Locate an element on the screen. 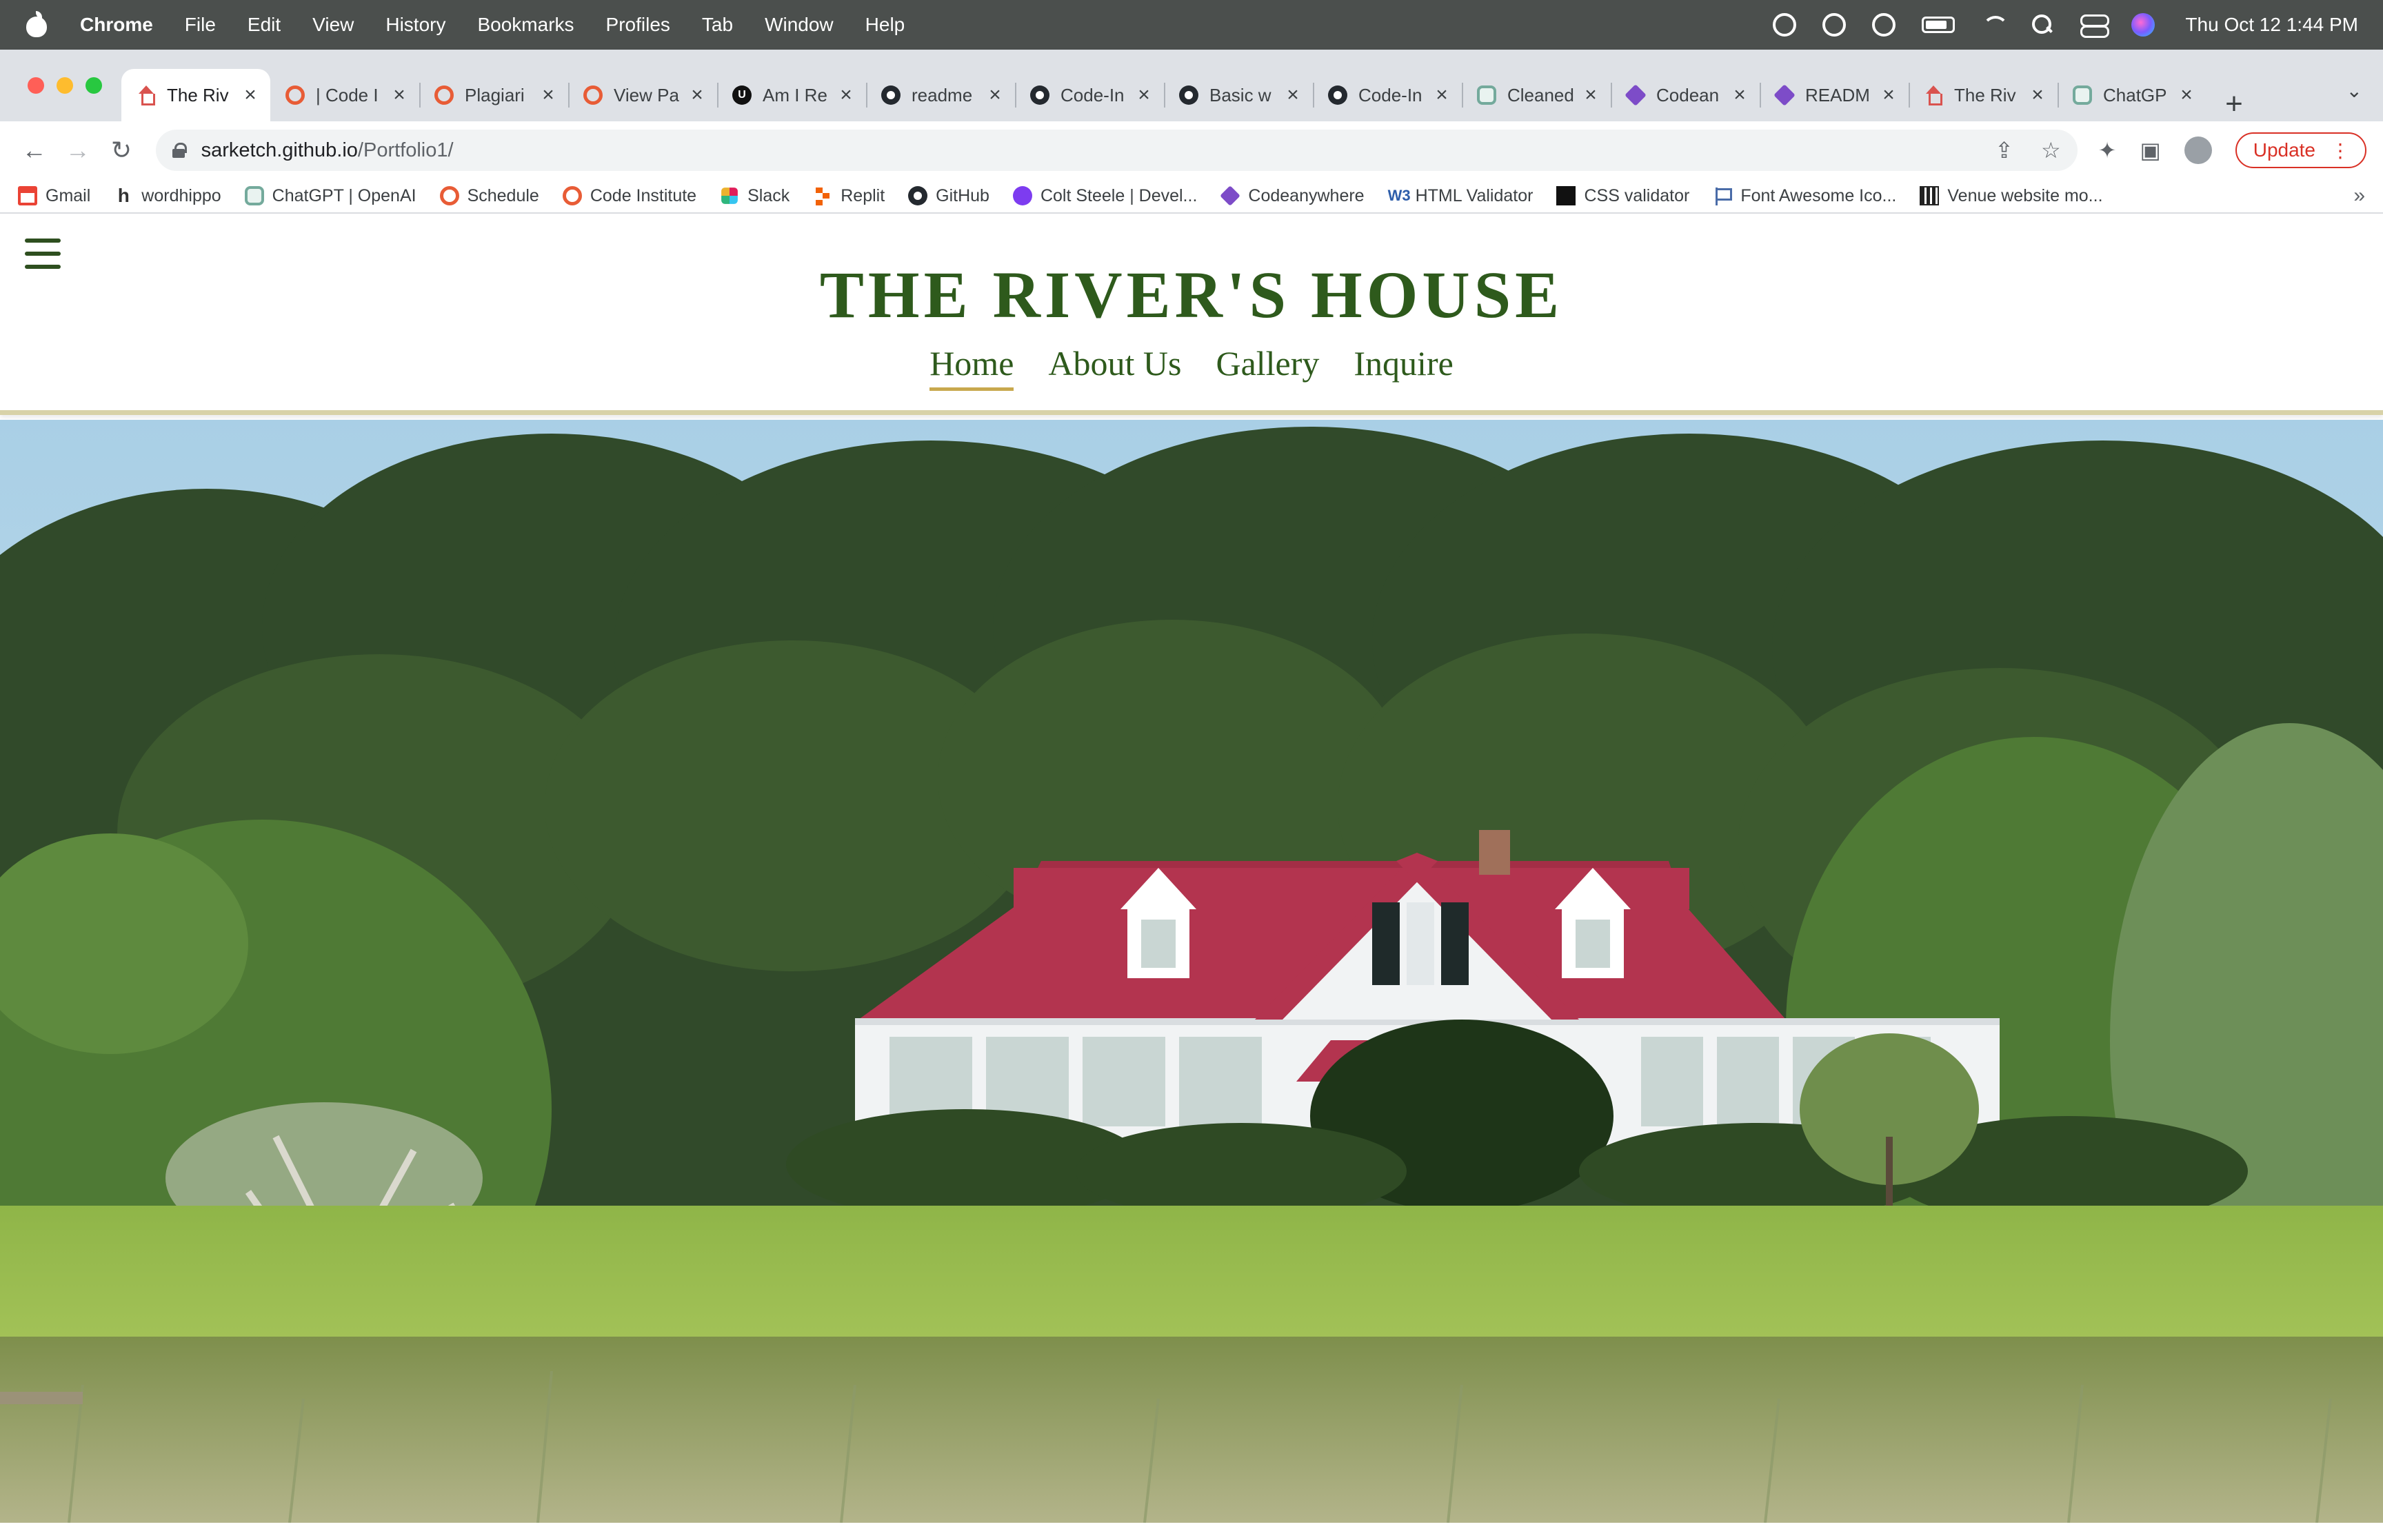 The height and width of the screenshot is (1540, 2383). share-icon: ⇪ is located at coordinates (2004, 150).